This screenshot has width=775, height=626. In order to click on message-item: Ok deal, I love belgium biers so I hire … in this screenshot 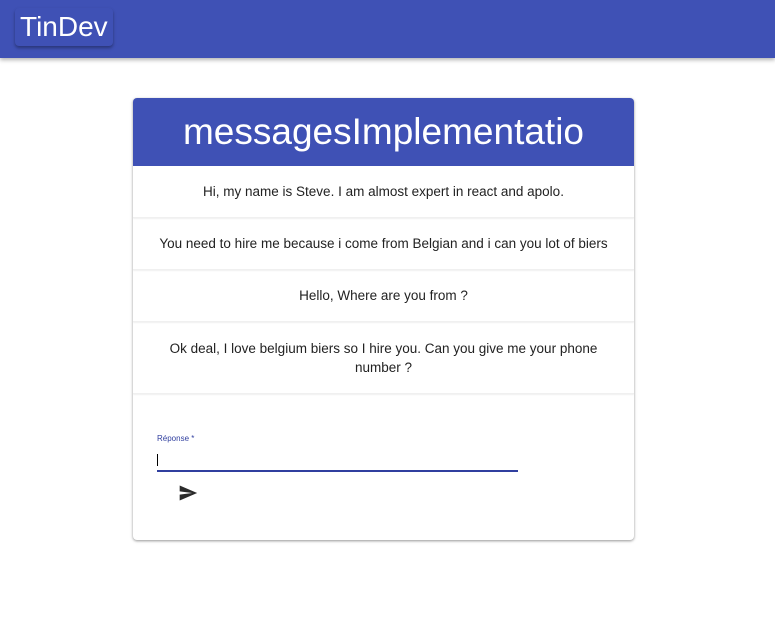, I will do `click(383, 358)`.